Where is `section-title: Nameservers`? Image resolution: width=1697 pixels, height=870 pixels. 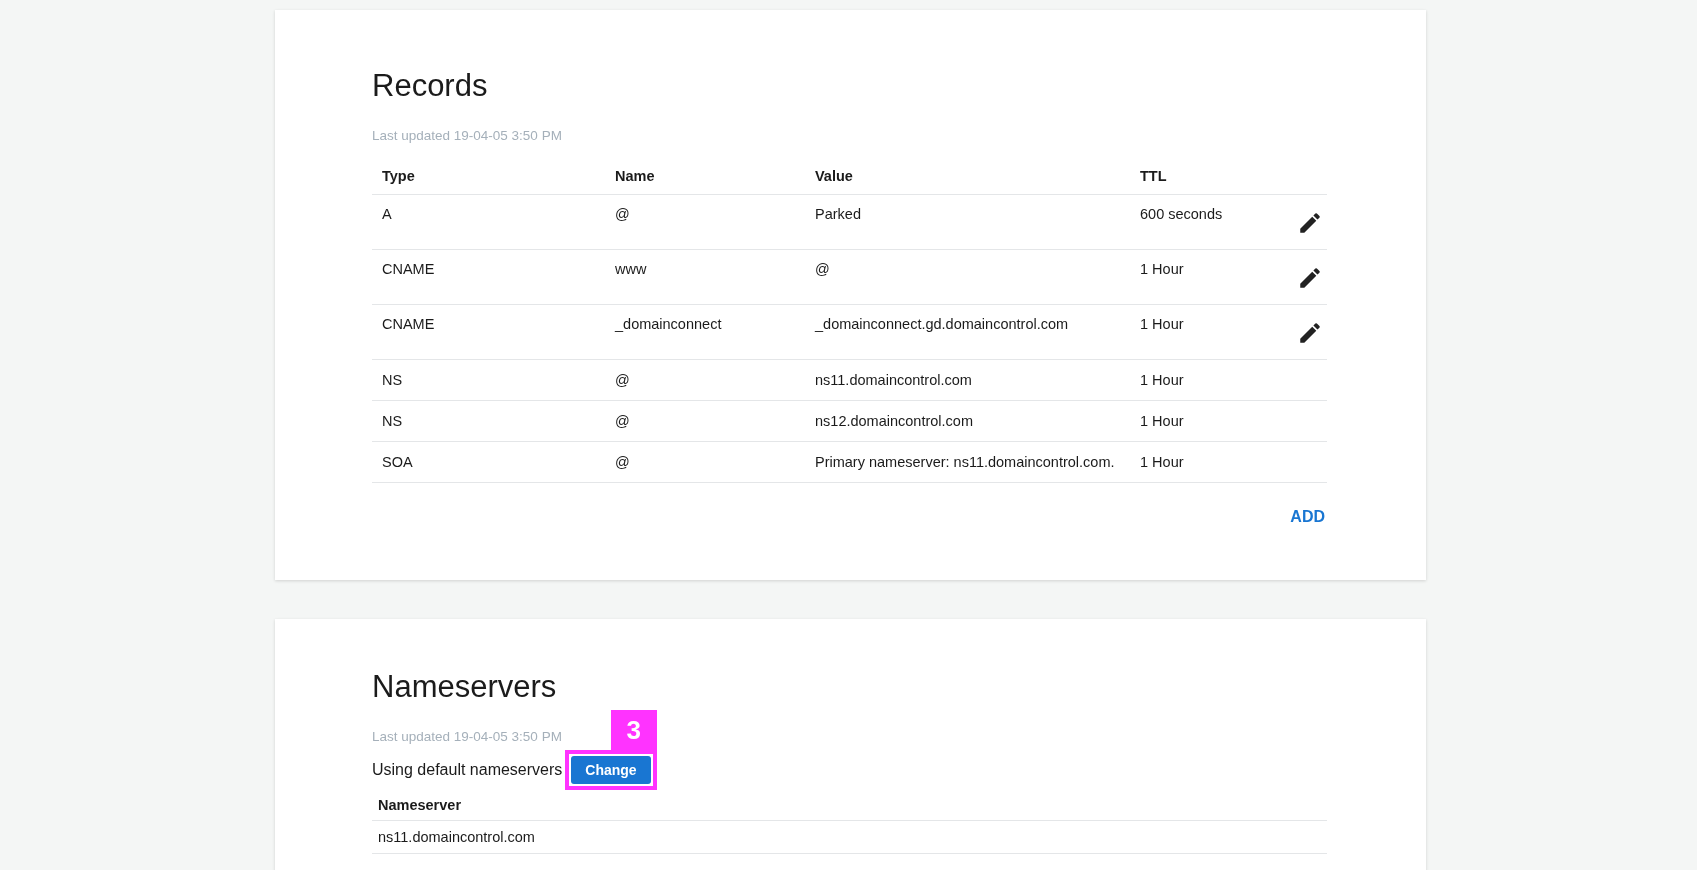
section-title: Nameservers is located at coordinates (465, 687).